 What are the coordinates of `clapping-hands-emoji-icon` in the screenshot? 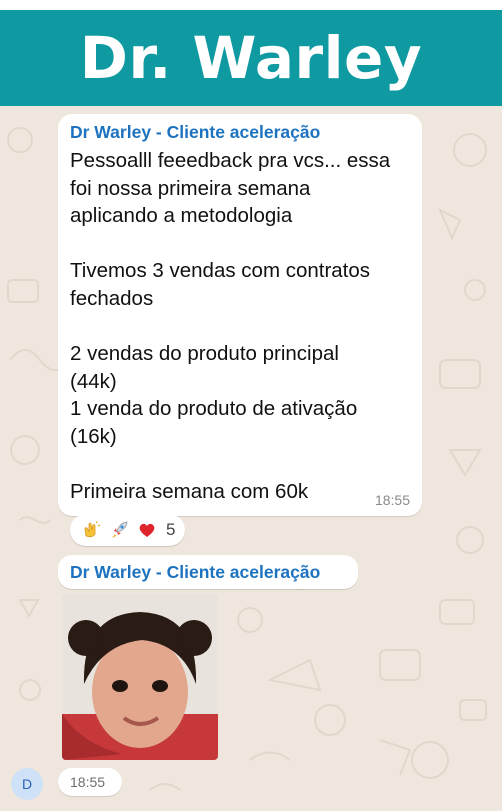 It's located at (91, 530).